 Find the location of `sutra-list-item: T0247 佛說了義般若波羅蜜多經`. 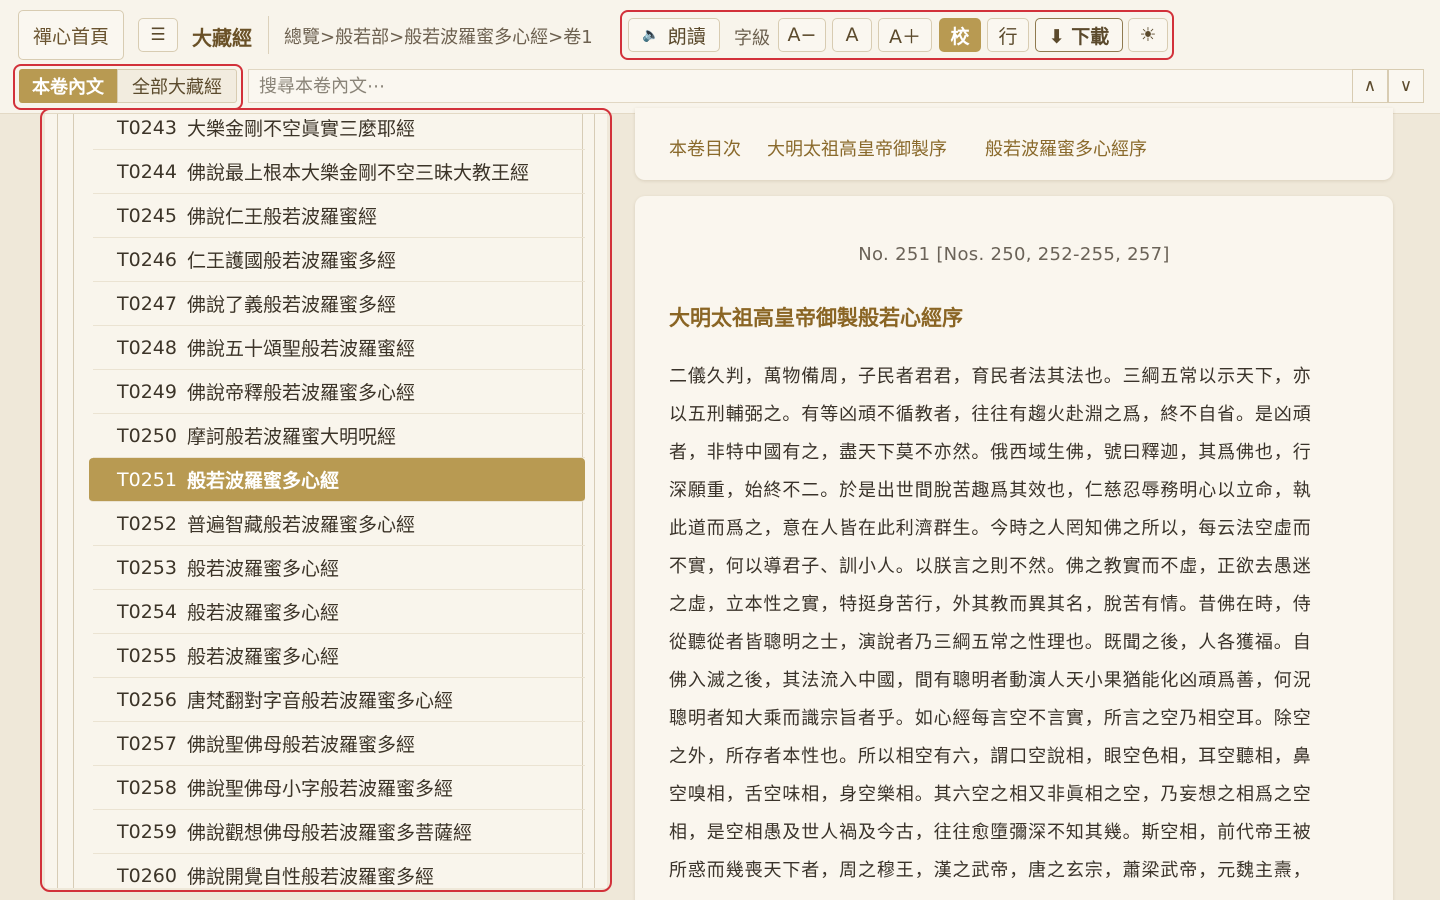

sutra-list-item: T0247 佛說了義般若波羅蜜多經 is located at coordinates (339, 304).